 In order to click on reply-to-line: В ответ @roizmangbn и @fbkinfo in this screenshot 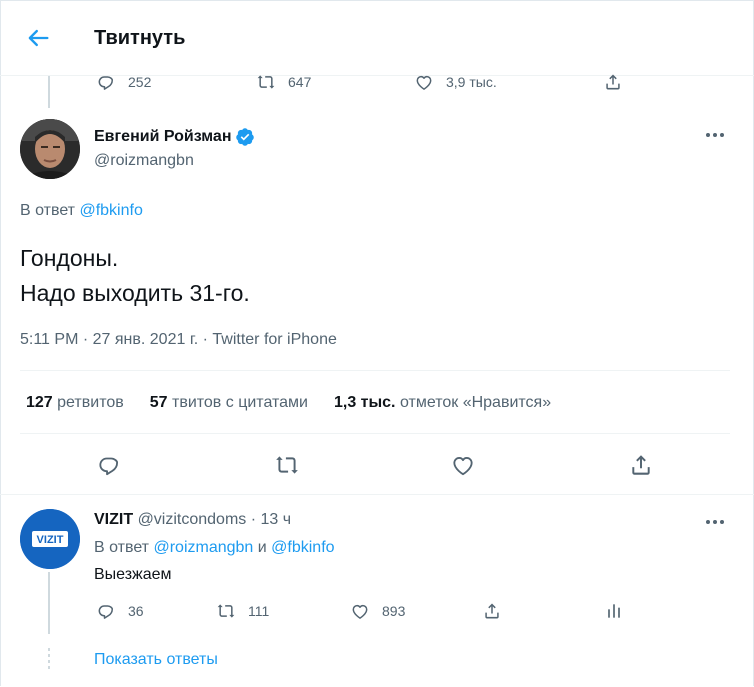, I will do `click(214, 548)`.